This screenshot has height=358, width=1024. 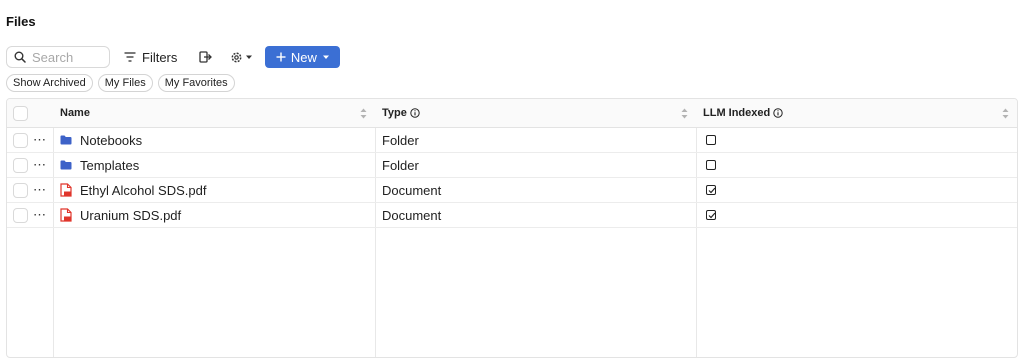 I want to click on table-header: Name Type LLM Indexed, so click(x=512, y=113).